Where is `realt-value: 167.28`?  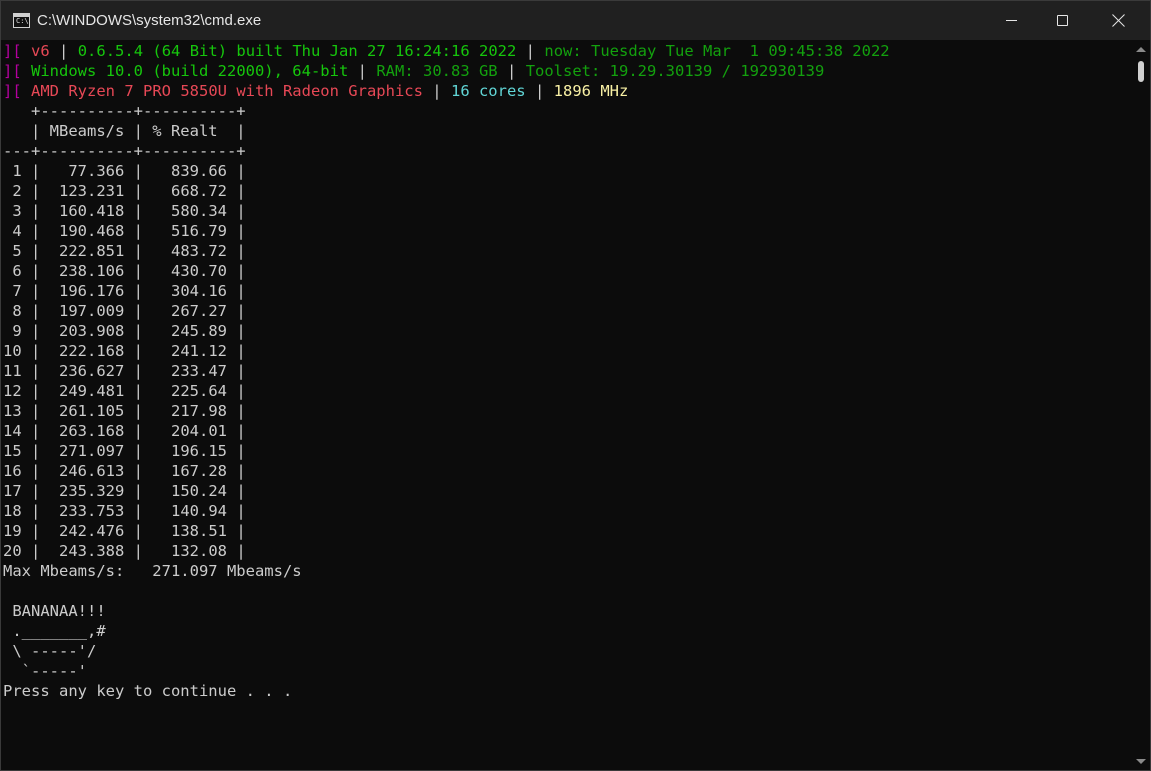 realt-value: 167.28 is located at coordinates (185, 471).